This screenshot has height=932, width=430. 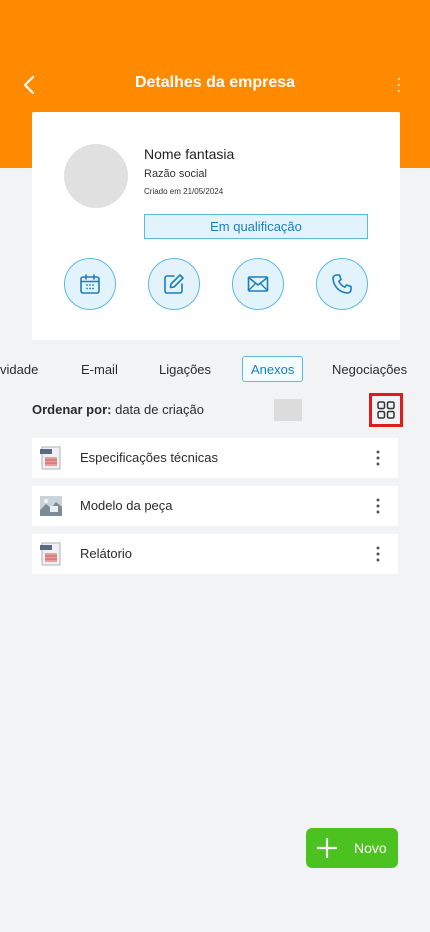 I want to click on call-button, so click(x=342, y=284).